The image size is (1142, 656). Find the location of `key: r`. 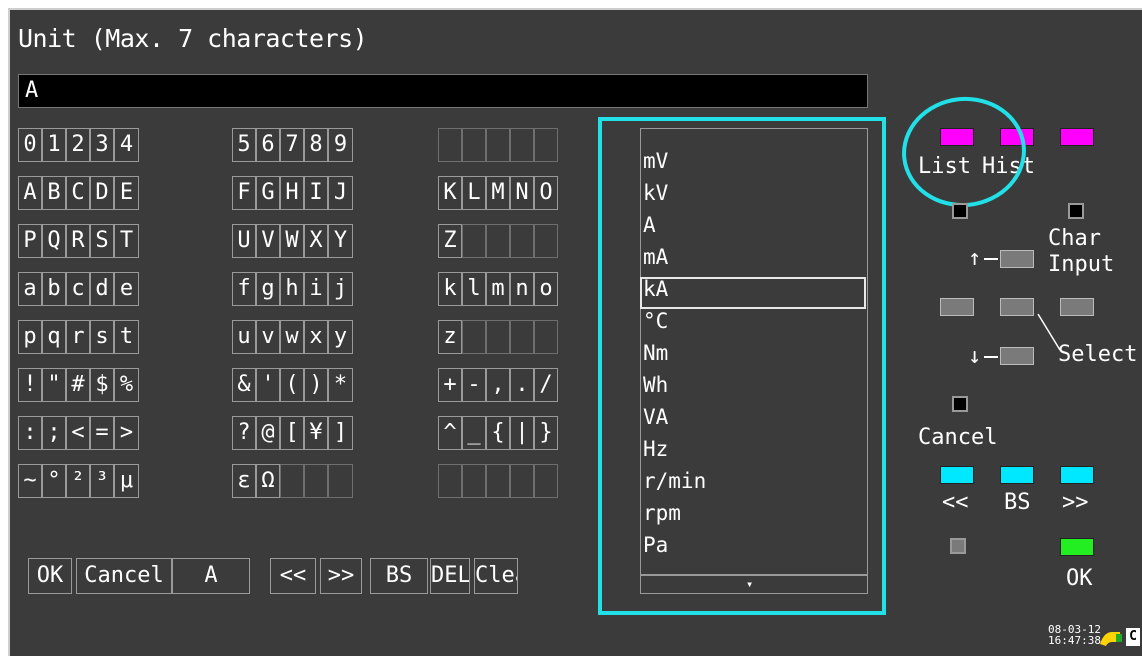

key: r is located at coordinates (78, 337).